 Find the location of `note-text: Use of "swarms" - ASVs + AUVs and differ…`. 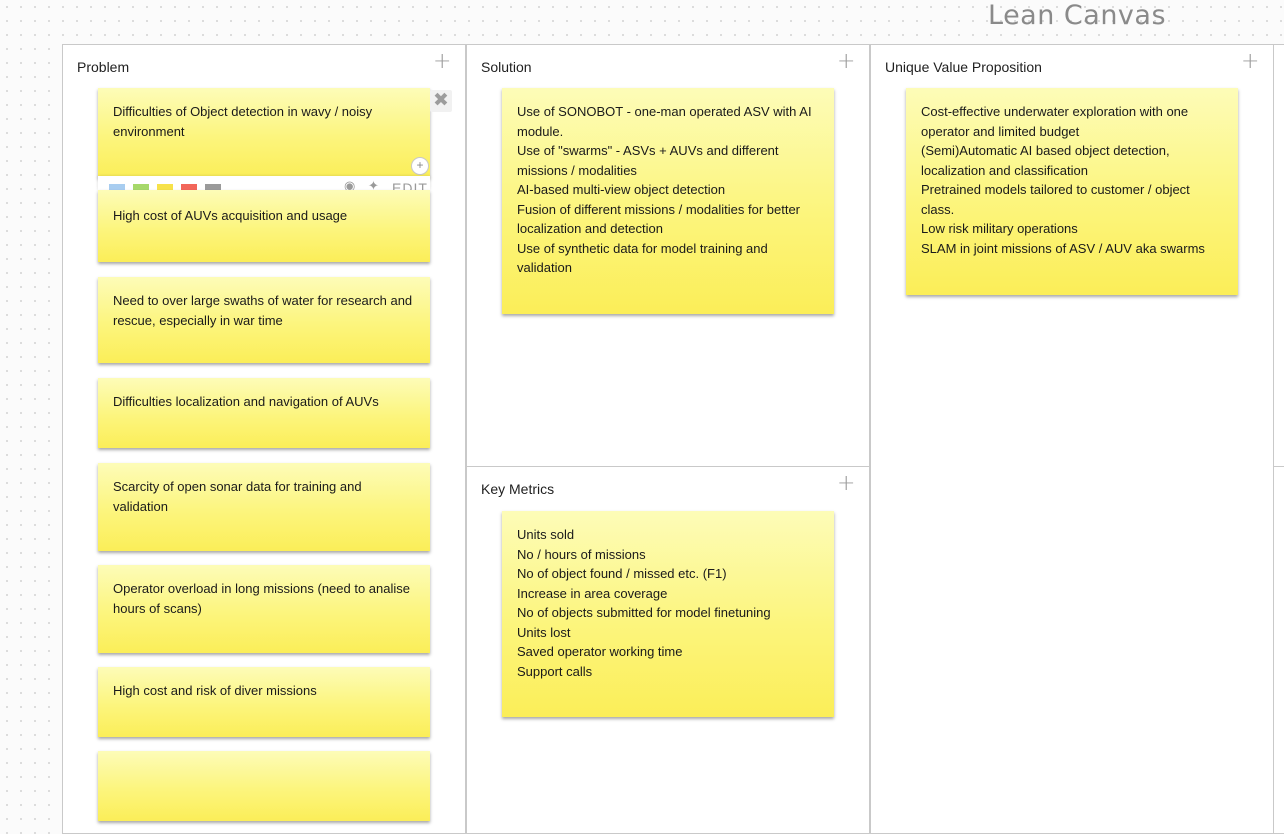

note-text: Use of "swarms" - ASVs + AUVs and differ… is located at coordinates (648, 160).